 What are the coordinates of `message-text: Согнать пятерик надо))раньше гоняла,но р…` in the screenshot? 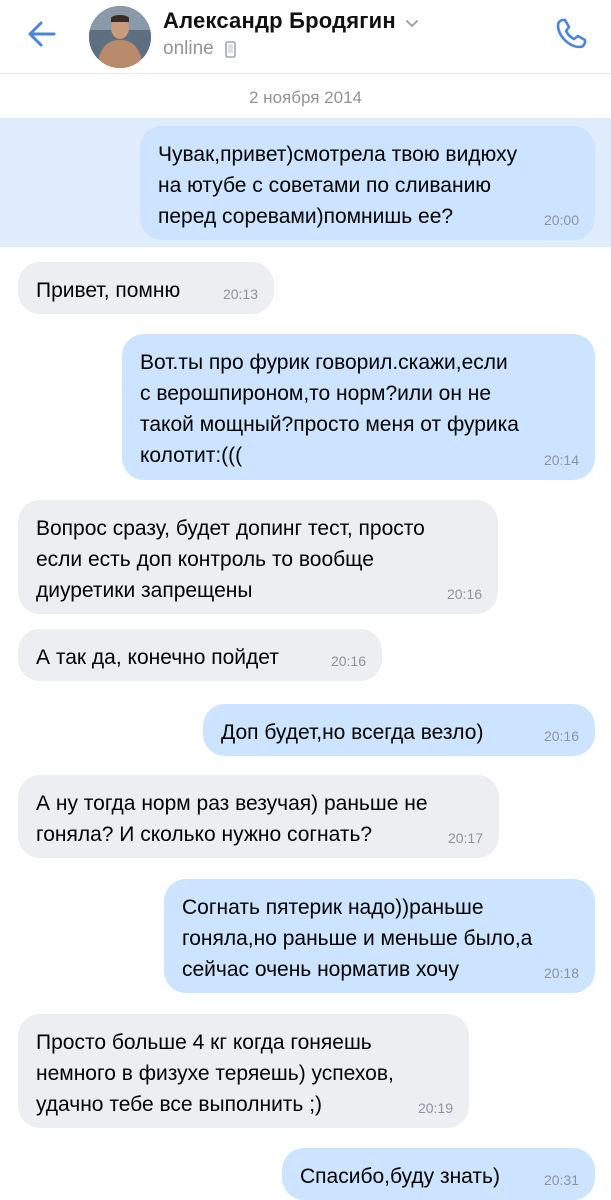 It's located at (357, 938).